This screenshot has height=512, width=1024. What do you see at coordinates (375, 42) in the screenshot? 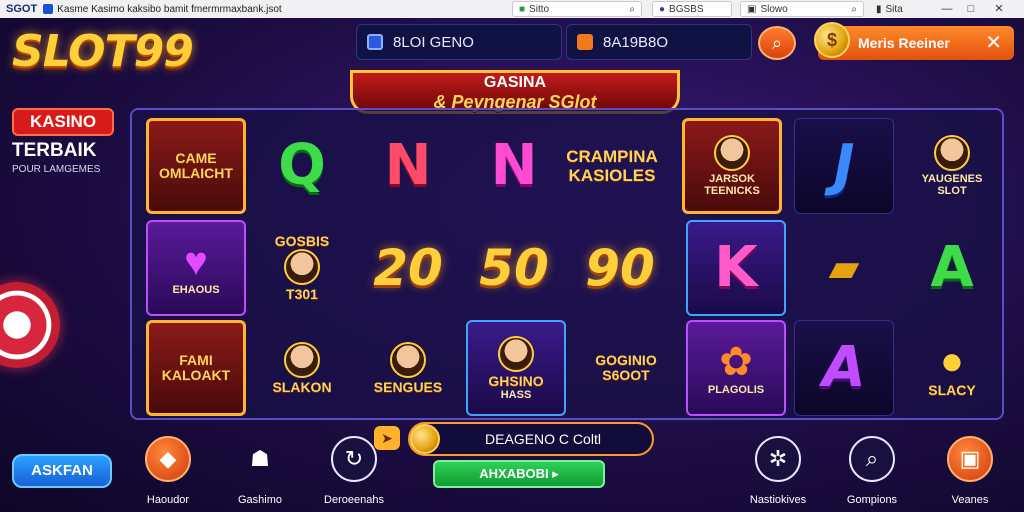
I see `wallet-icon` at bounding box center [375, 42].